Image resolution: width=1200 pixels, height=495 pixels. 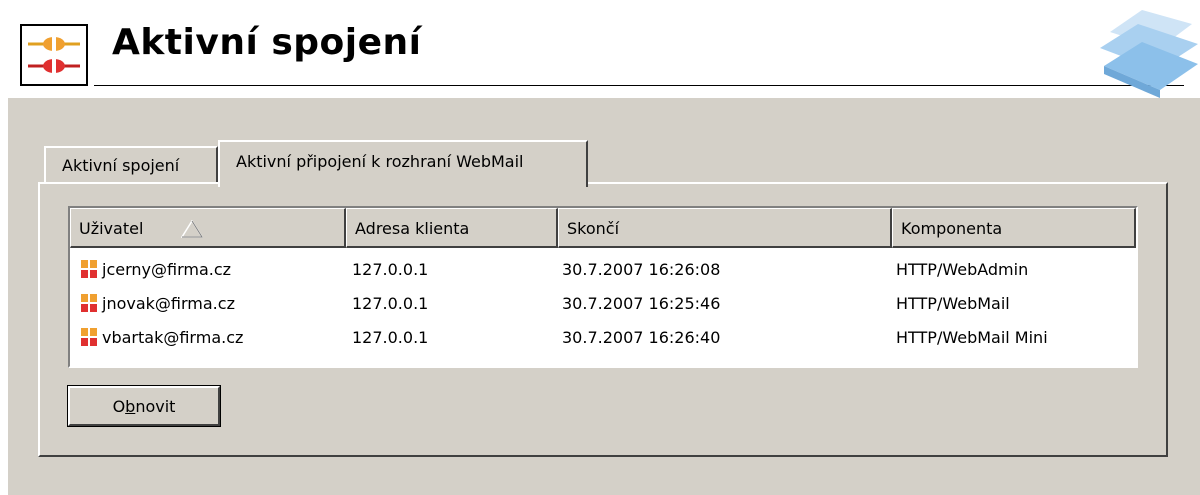 I want to click on column-header-expires: Skončí, so click(x=725, y=228).